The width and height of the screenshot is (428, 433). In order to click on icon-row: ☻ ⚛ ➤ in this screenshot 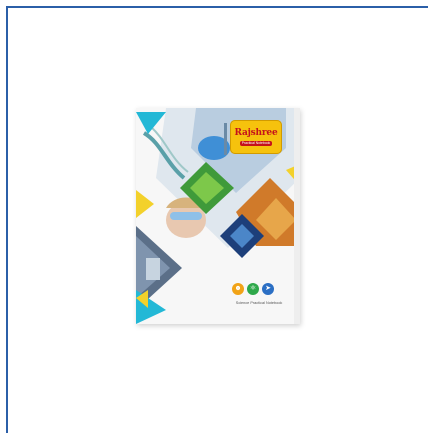, I will do `click(253, 289)`.